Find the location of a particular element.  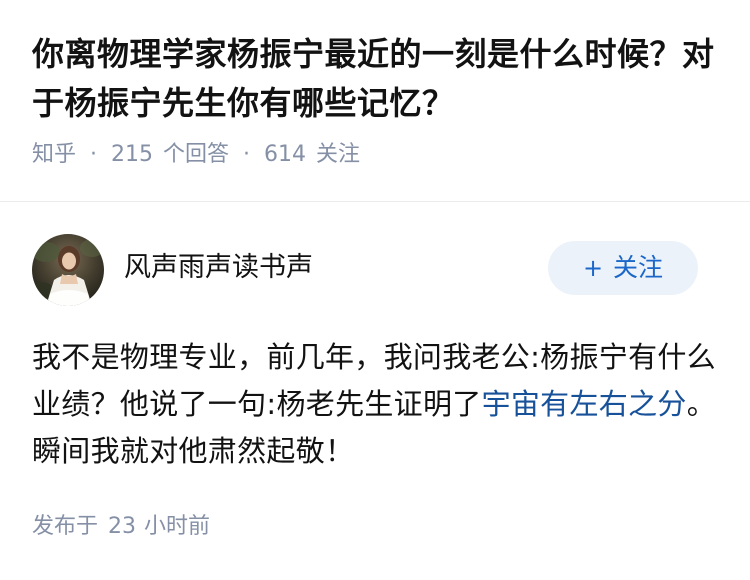

publish-label: 发布于 is located at coordinates (65, 526).